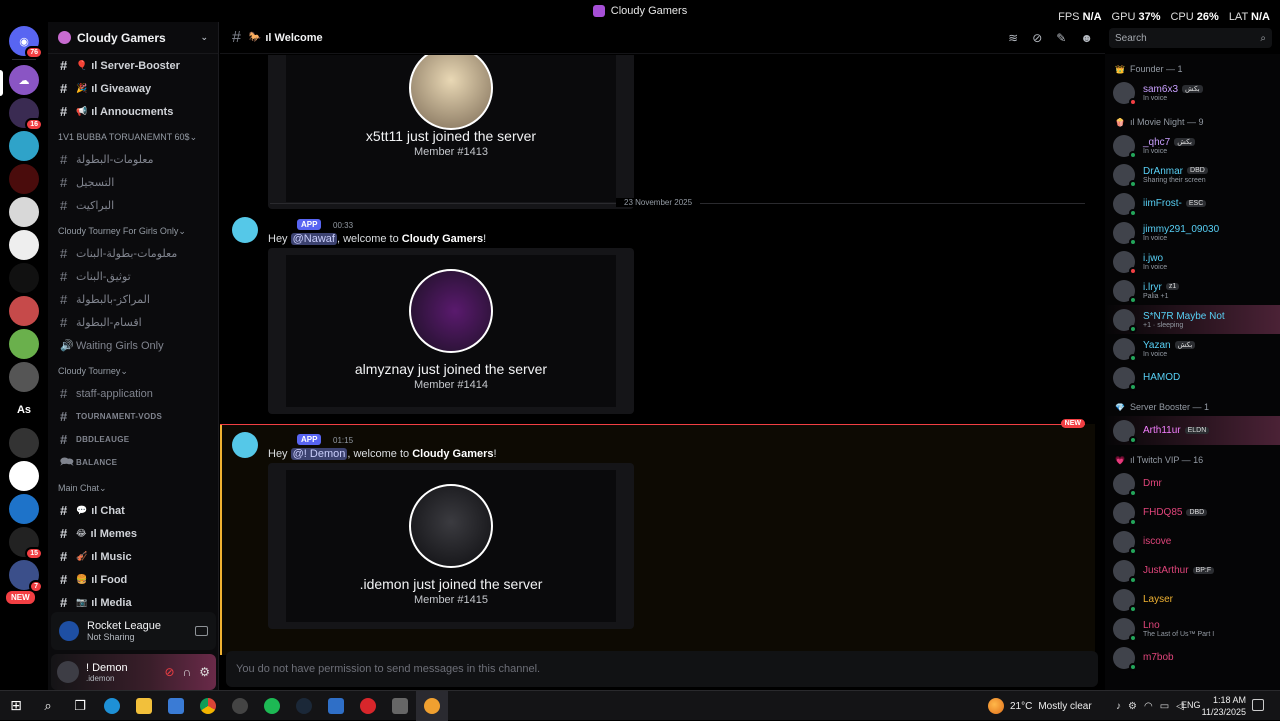 Image resolution: width=1280 pixels, height=721 pixels. I want to click on member-item: jimmy291_09030 In voice, so click(1192, 232).